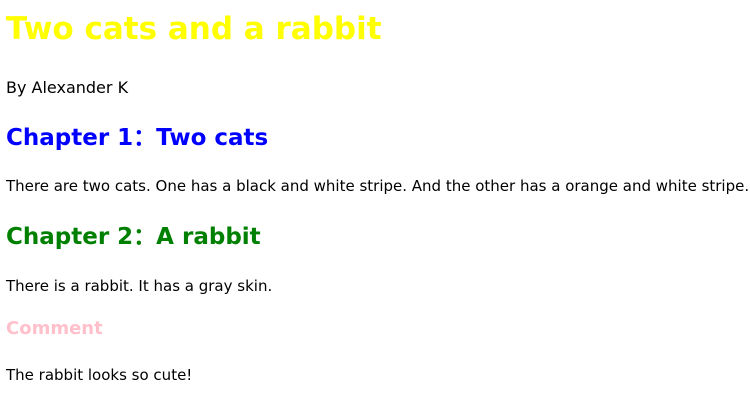 Image resolution: width=750 pixels, height=402 pixels. Describe the element at coordinates (139, 286) in the screenshot. I see `chapter-2-paragraph: There is a rabbit. It has a gray skin.` at that location.